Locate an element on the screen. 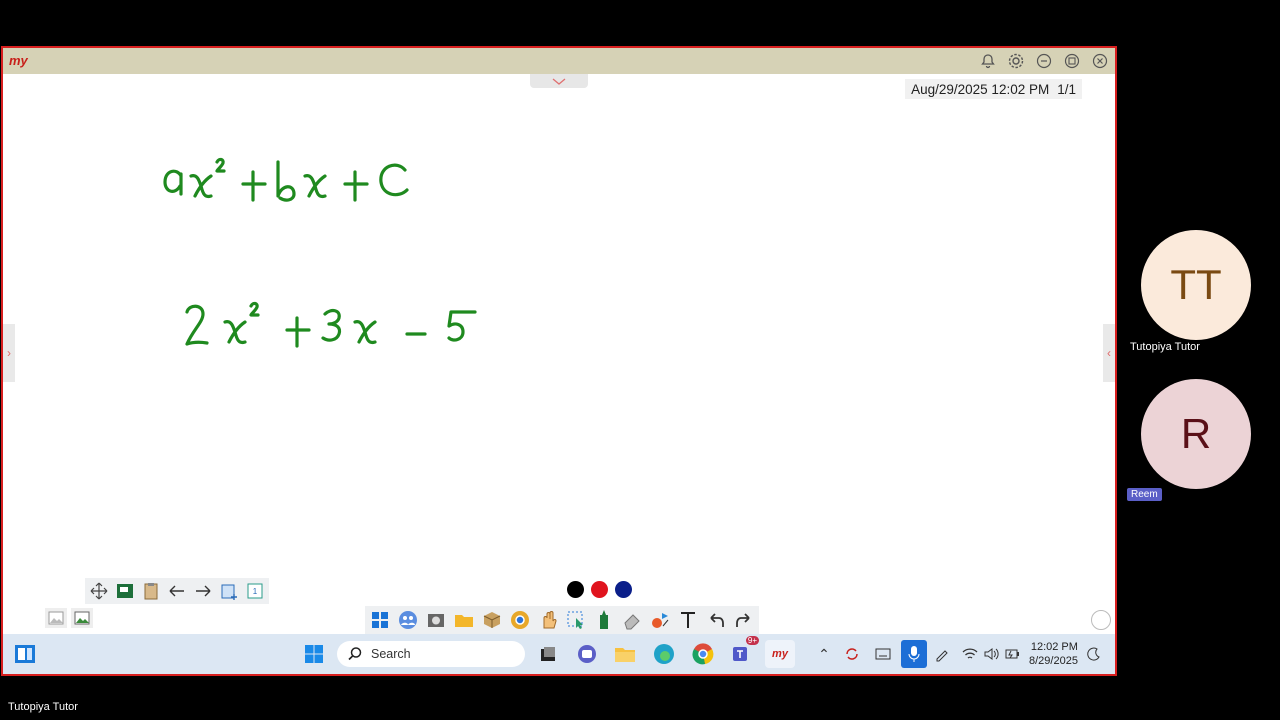  app-logo: my is located at coordinates (18, 60).